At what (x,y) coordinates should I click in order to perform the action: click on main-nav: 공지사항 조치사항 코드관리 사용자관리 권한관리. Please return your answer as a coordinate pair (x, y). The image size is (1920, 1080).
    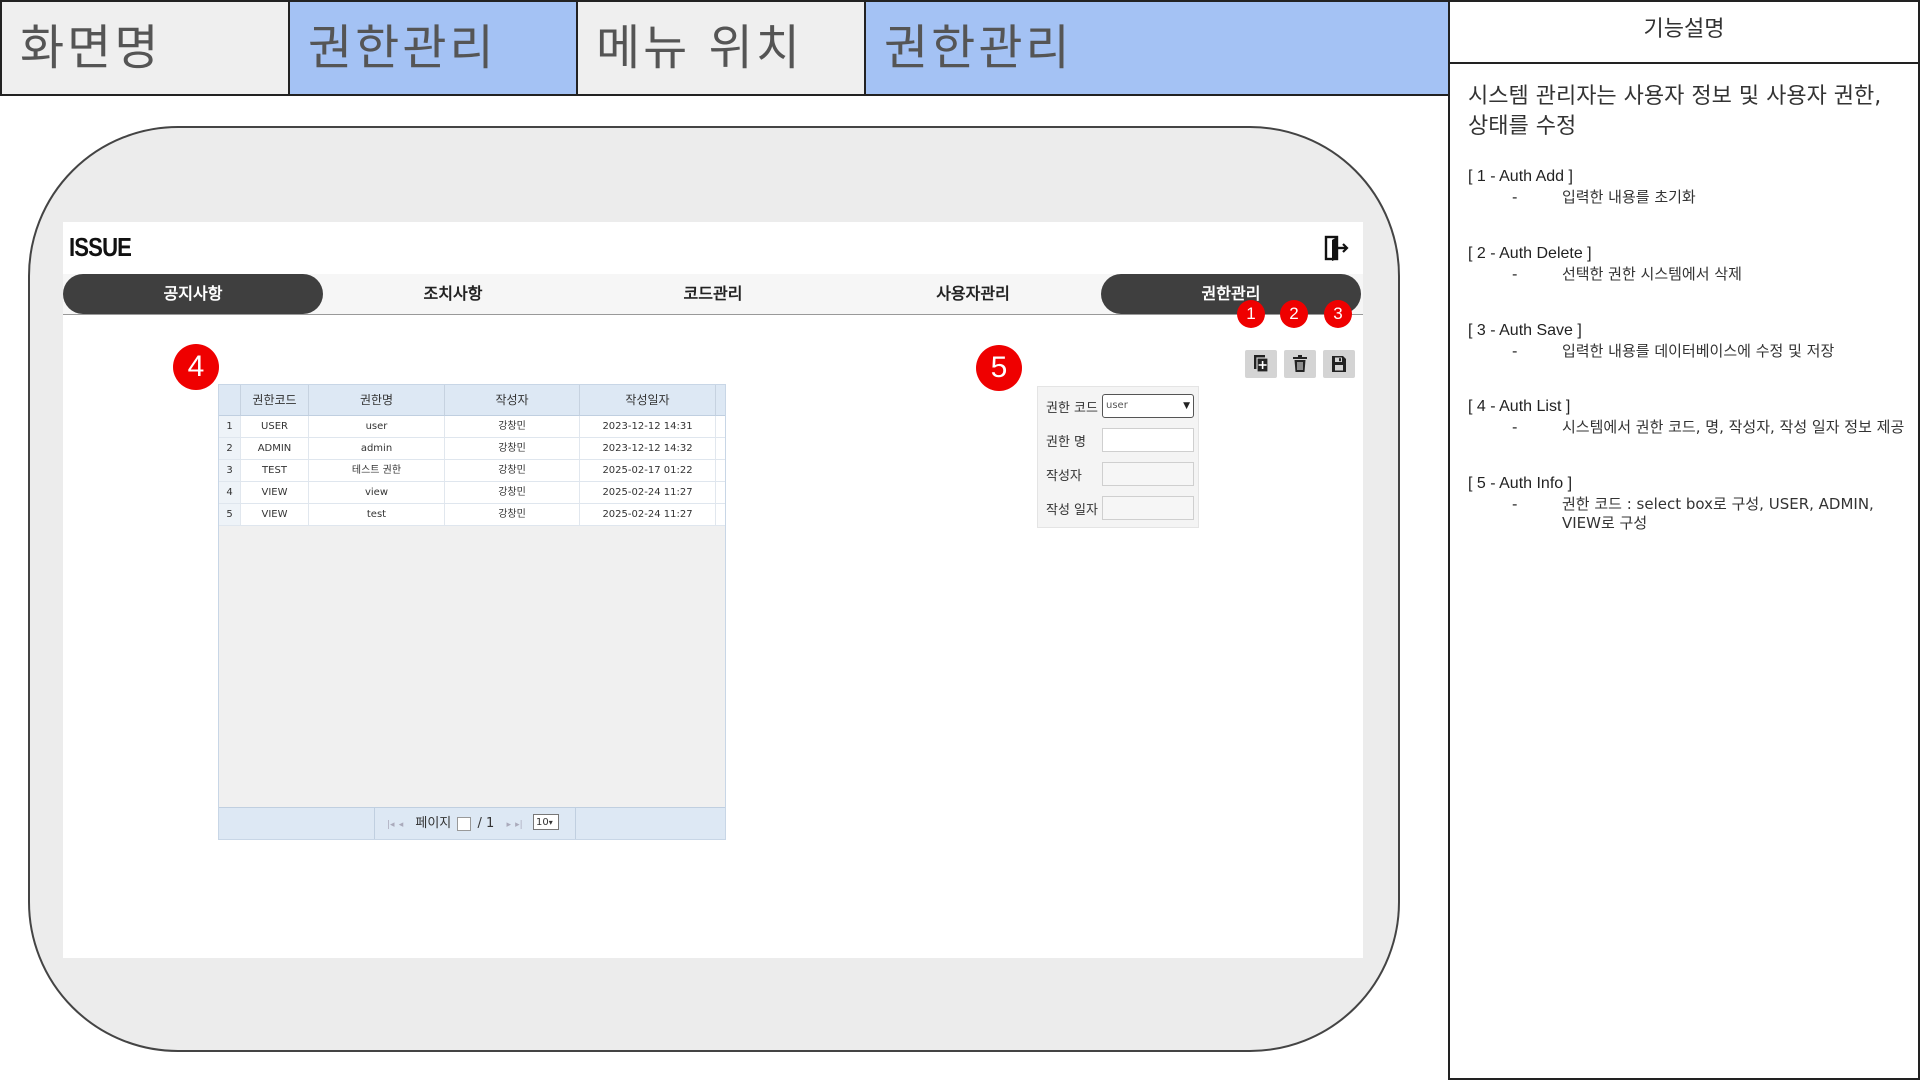
    Looking at the image, I should click on (713, 294).